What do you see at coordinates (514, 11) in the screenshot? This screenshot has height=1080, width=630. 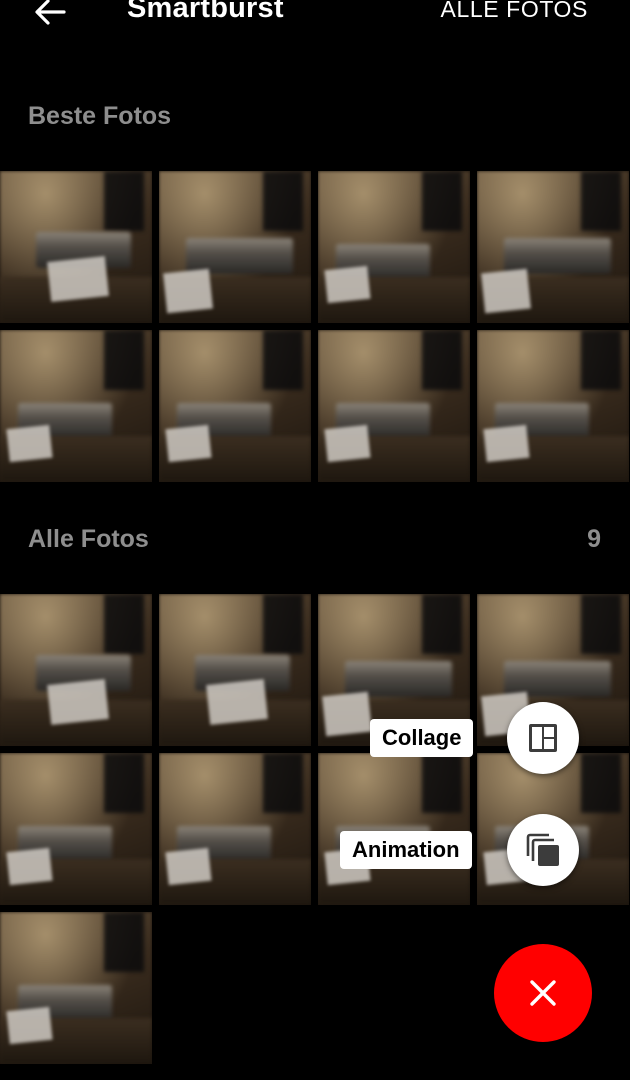 I see `all-photos-button: ALLE FOTOS` at bounding box center [514, 11].